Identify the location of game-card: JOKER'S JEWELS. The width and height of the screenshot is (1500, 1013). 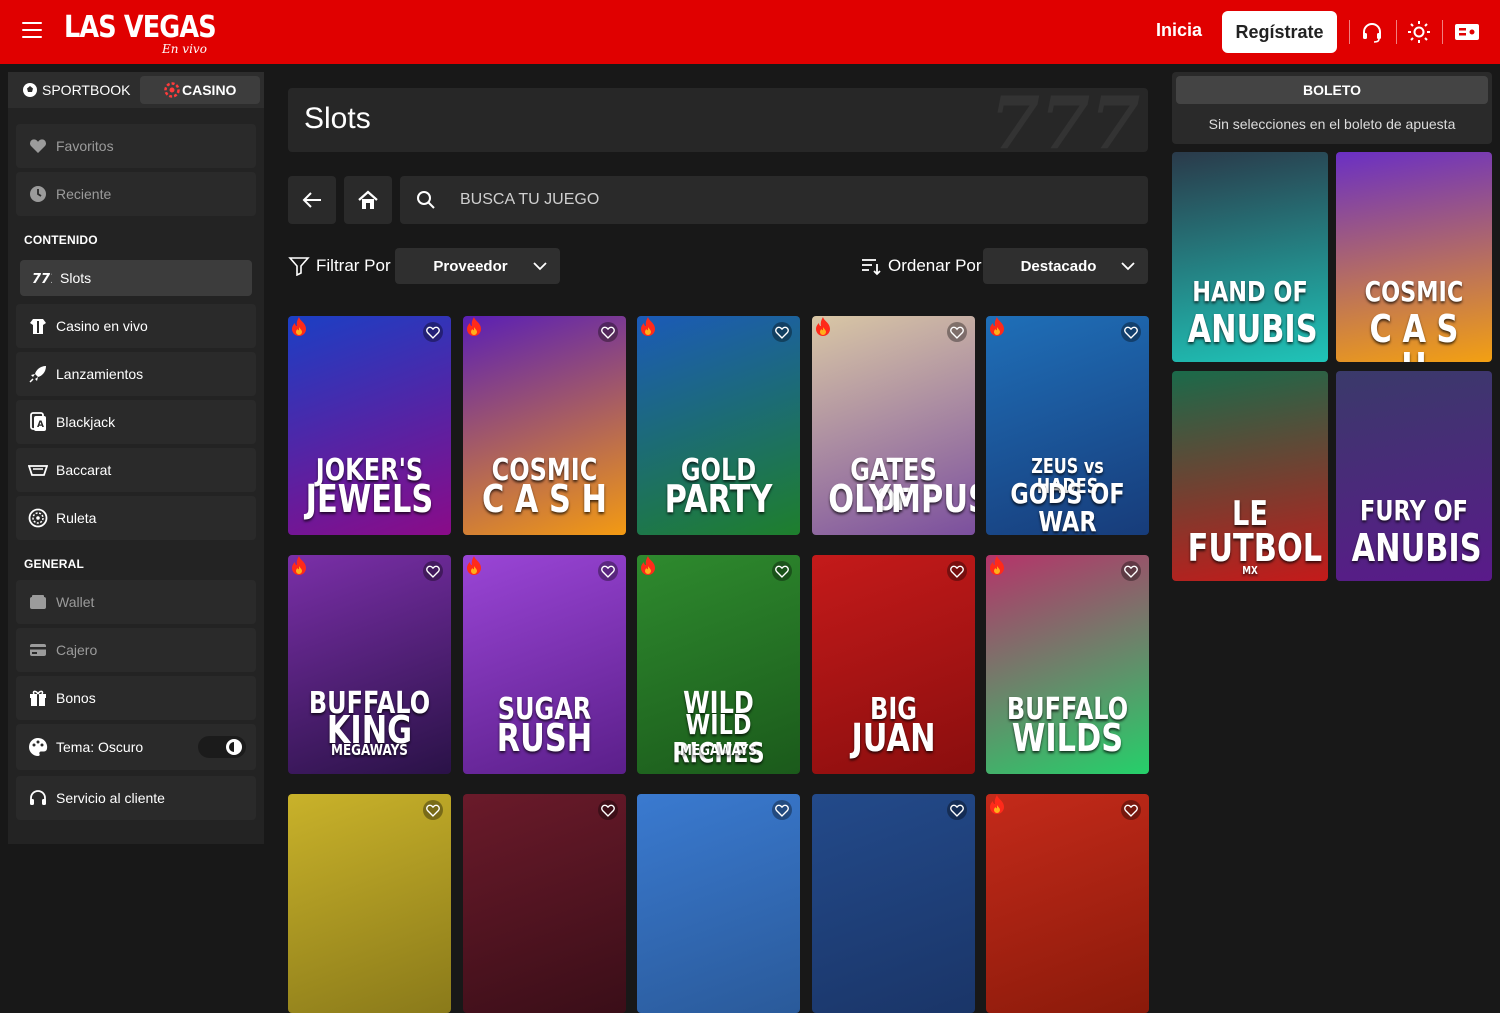
(369, 425).